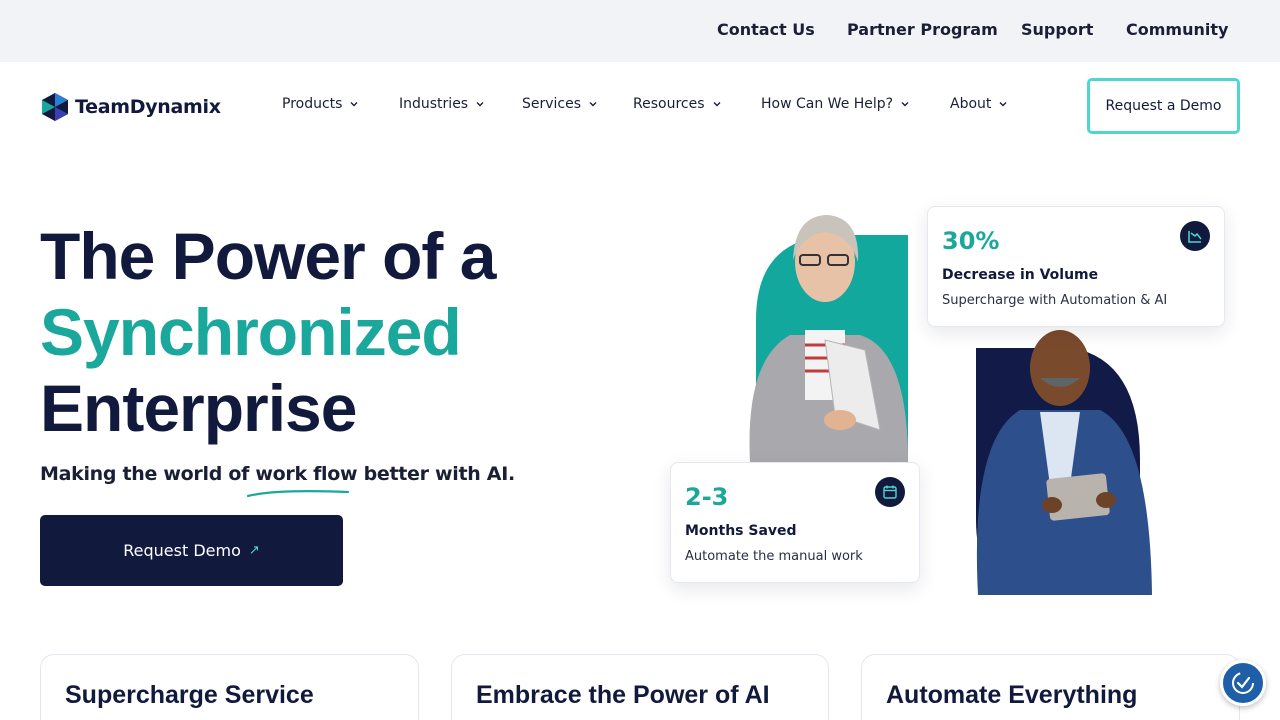  Describe the element at coordinates (434, 104) in the screenshot. I see `nav-label: Industries` at that location.